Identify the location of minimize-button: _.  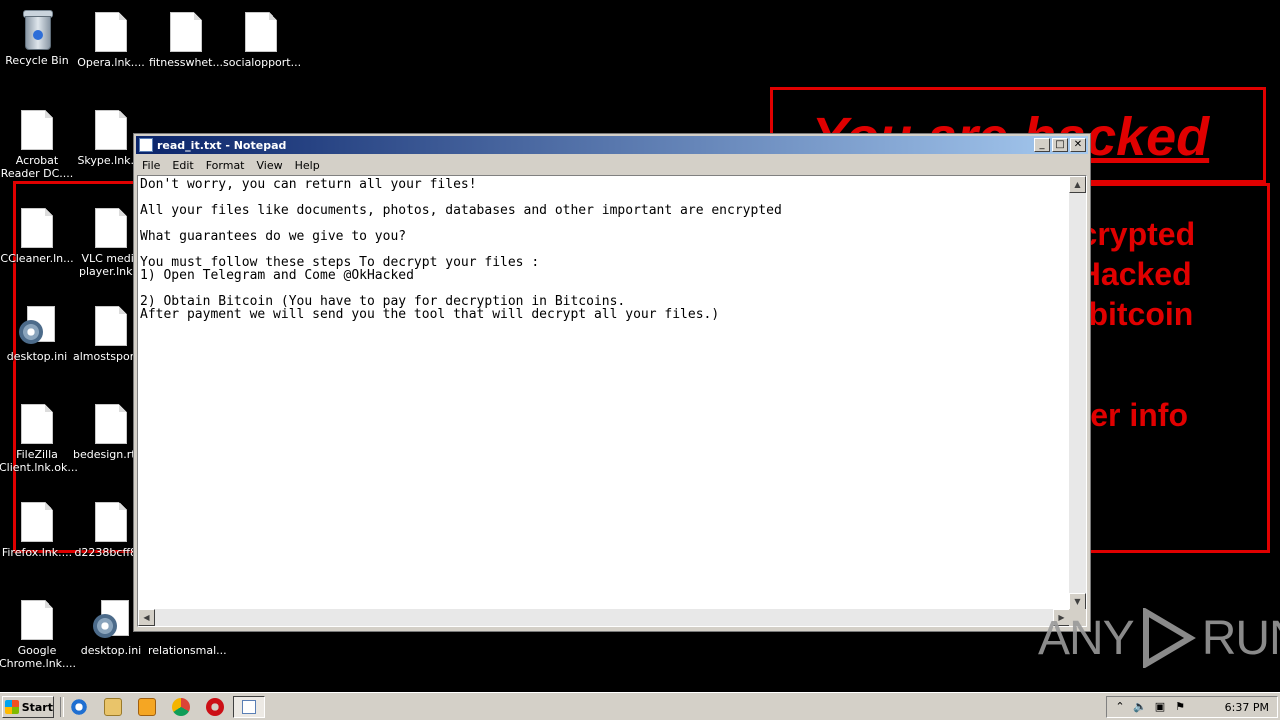
(1042, 145).